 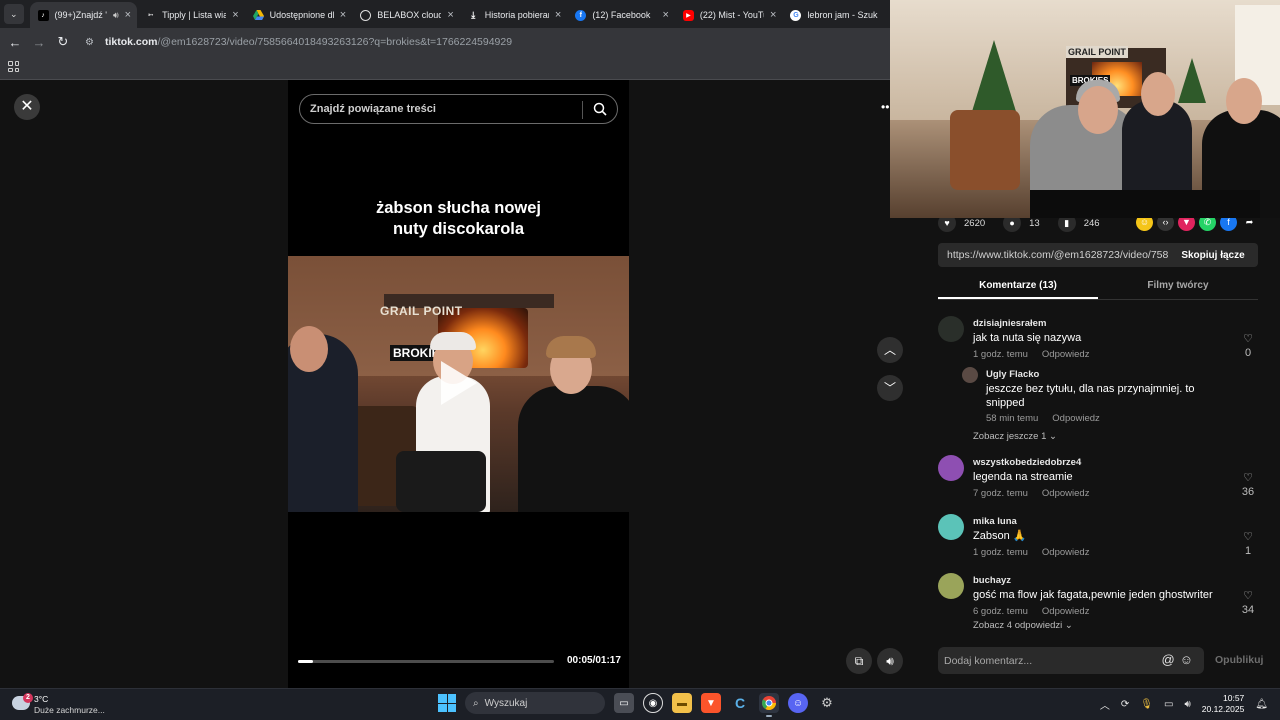 I want to click on comment-like: ♡ 34, so click(x=1248, y=602).